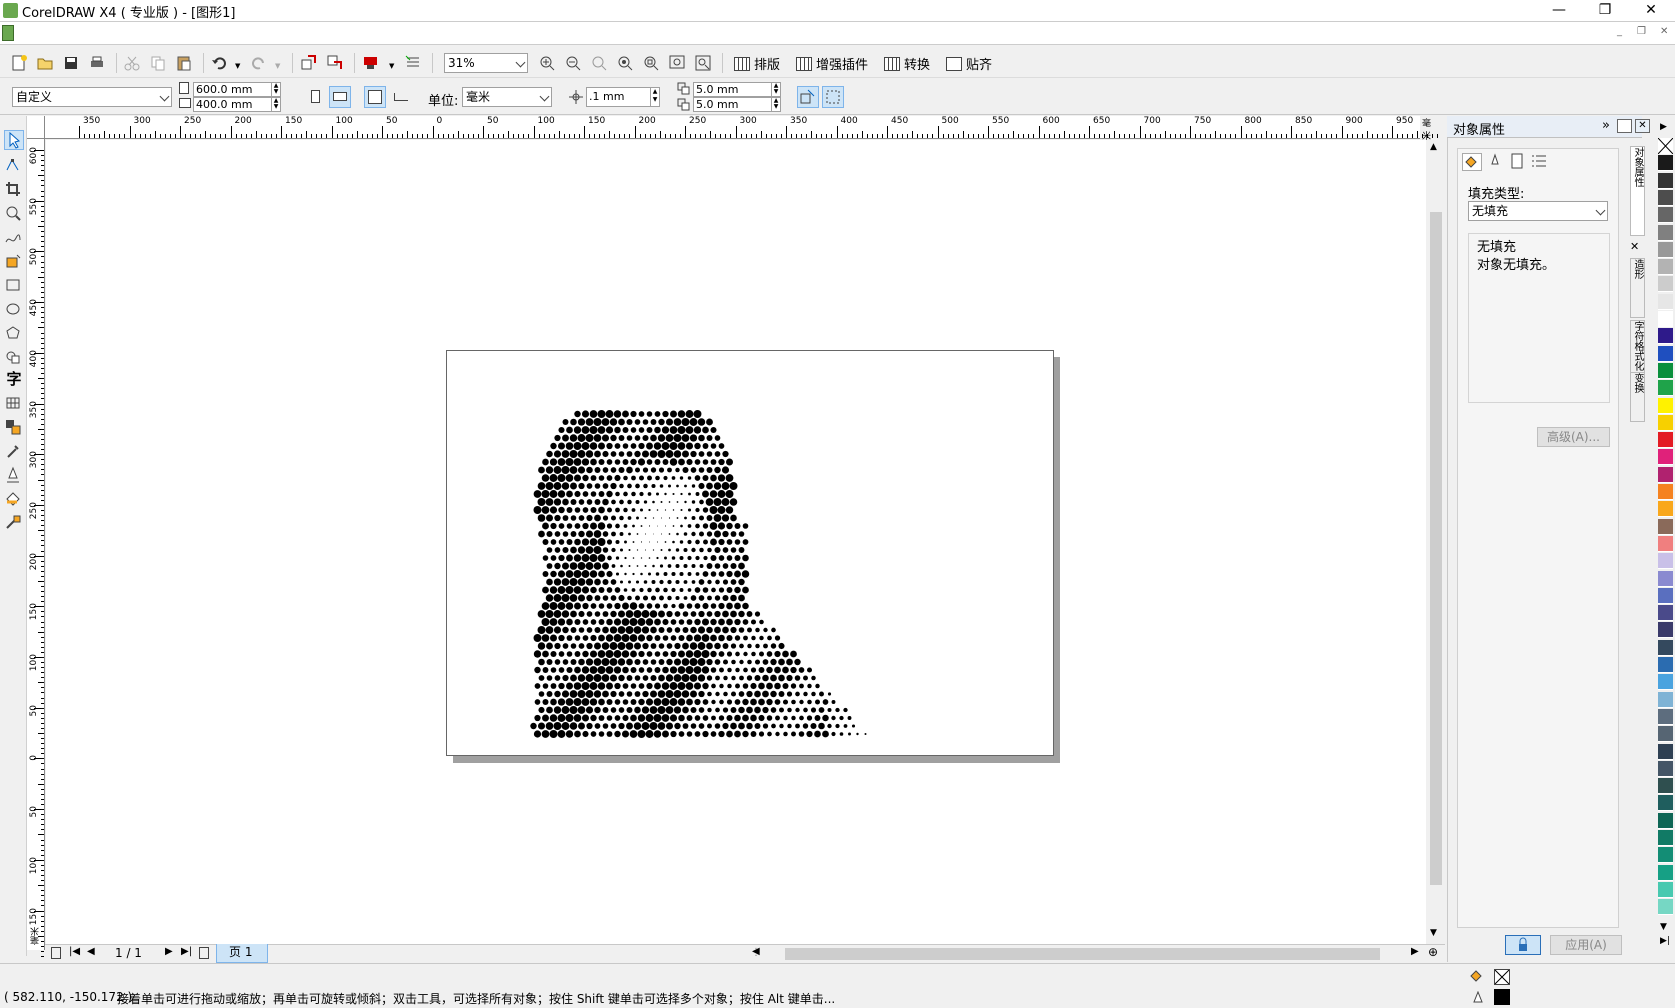 Image resolution: width=1675 pixels, height=1008 pixels. I want to click on scroll-right-icon: ▶, so click(1415, 951).